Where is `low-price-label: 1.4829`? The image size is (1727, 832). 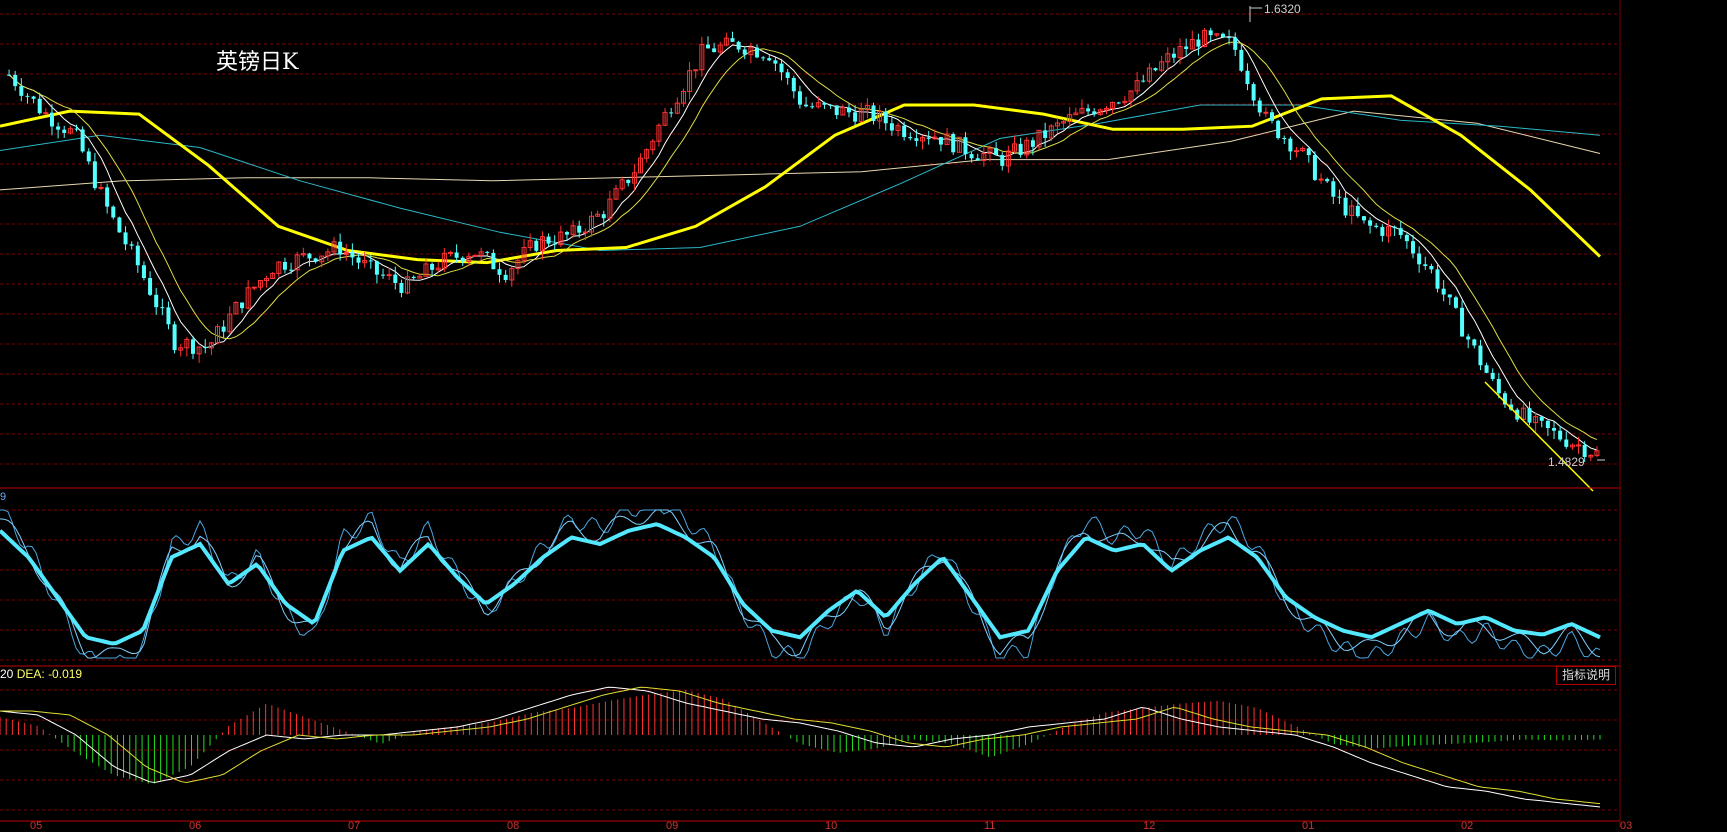 low-price-label: 1.4829 is located at coordinates (1566, 462).